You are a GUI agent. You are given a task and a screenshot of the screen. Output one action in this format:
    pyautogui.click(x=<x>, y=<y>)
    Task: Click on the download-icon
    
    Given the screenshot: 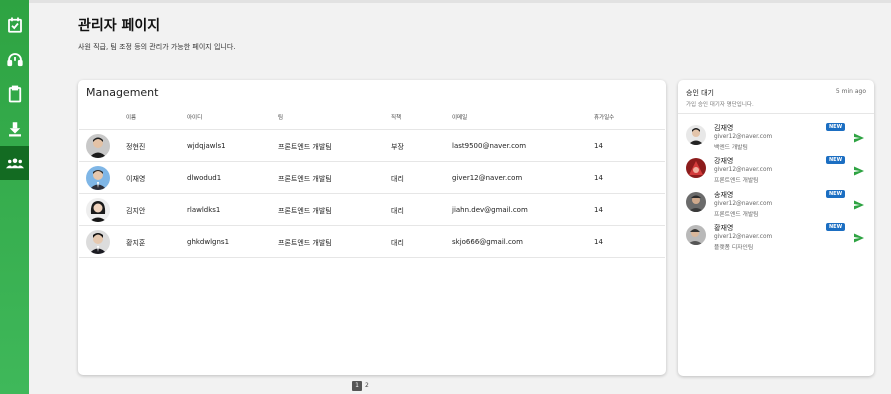 What is the action you would take?
    pyautogui.click(x=14, y=129)
    